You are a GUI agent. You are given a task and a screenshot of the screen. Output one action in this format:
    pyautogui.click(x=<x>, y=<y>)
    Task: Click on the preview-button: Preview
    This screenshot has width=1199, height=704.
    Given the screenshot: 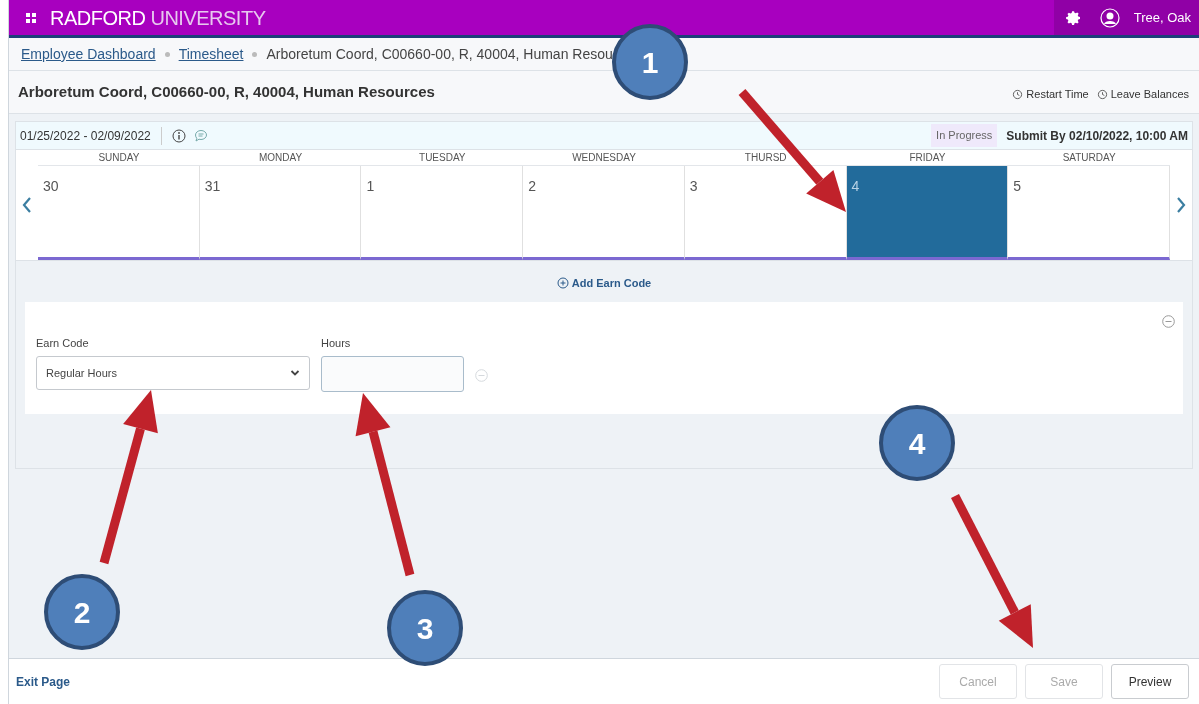 What is the action you would take?
    pyautogui.click(x=1150, y=681)
    